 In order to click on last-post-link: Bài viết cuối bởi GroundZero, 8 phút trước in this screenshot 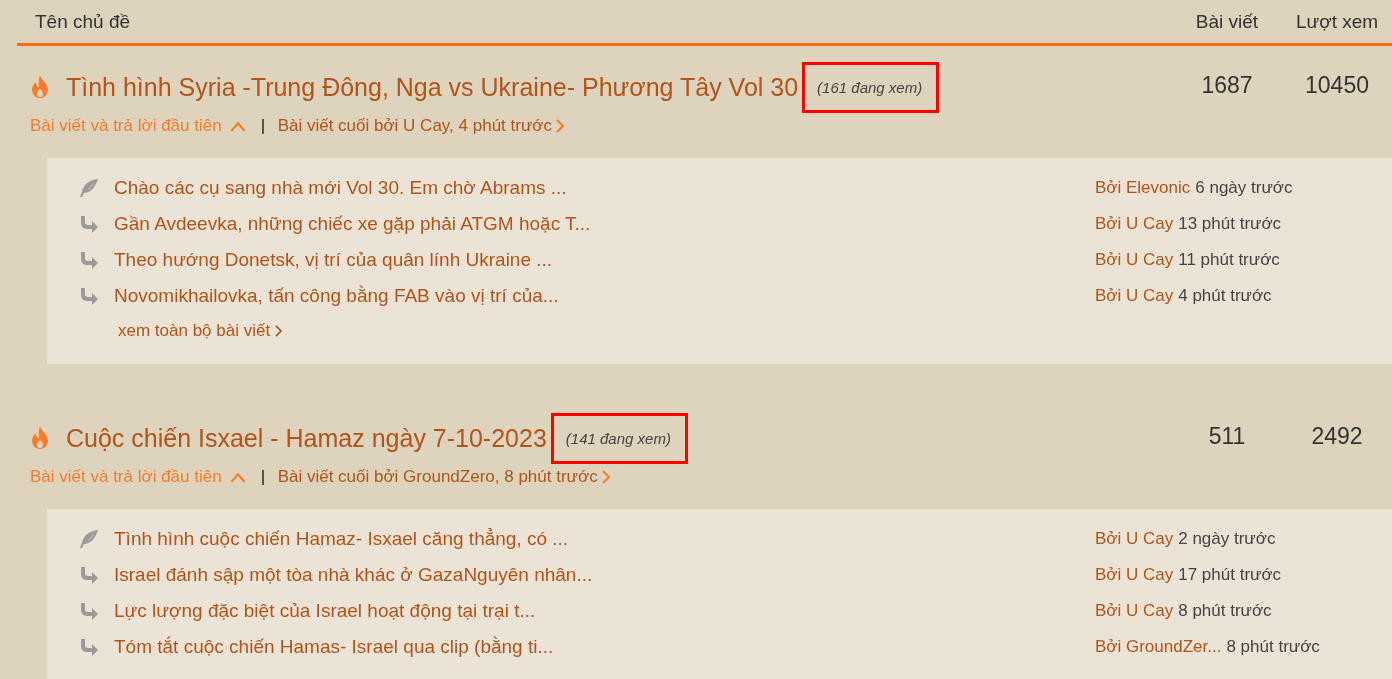, I will do `click(437, 477)`.